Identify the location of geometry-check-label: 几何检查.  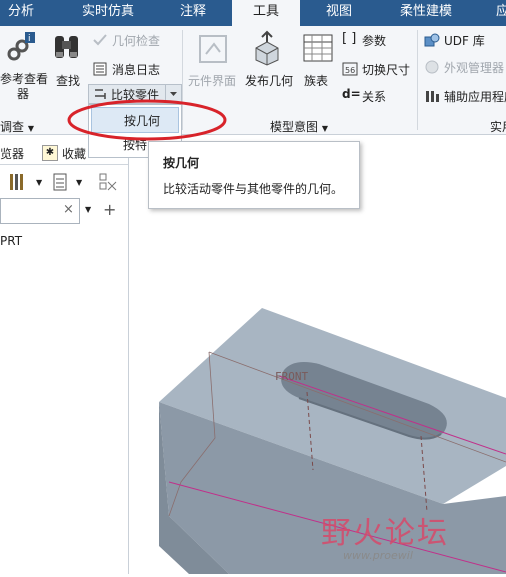
(136, 41).